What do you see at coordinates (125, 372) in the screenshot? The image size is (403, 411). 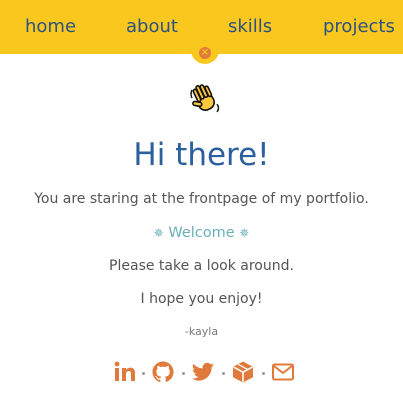 I see `linkedin-icon` at bounding box center [125, 372].